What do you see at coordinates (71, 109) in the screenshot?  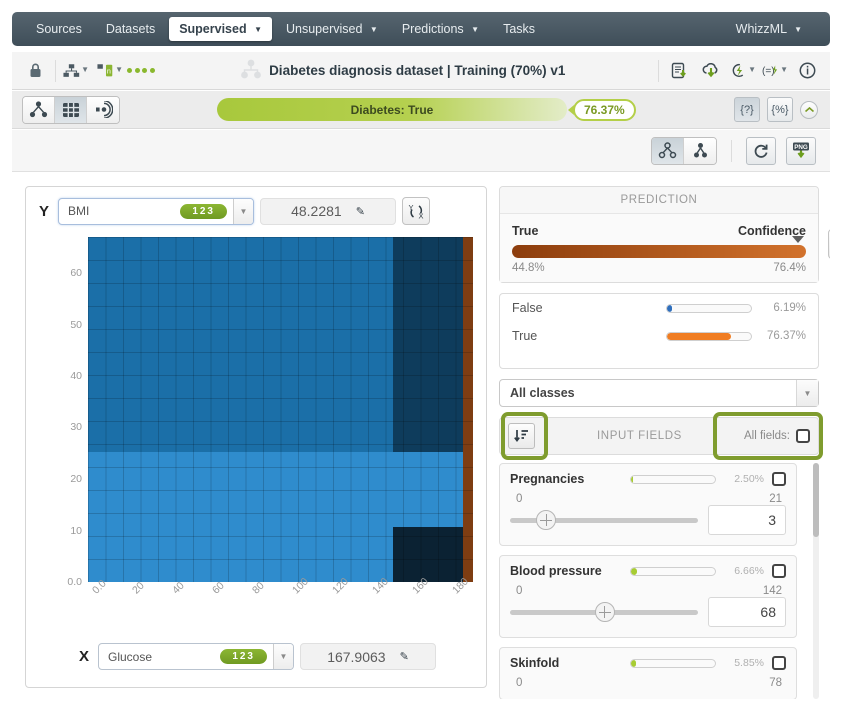 I see `grid-view-icon` at bounding box center [71, 109].